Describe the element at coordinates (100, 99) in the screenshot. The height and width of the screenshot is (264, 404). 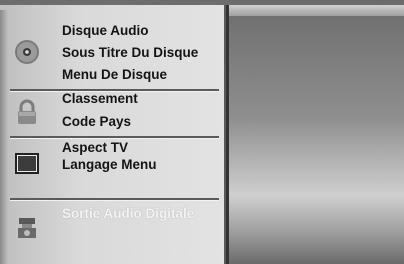
I see `menu-item-classement: Classement` at that location.